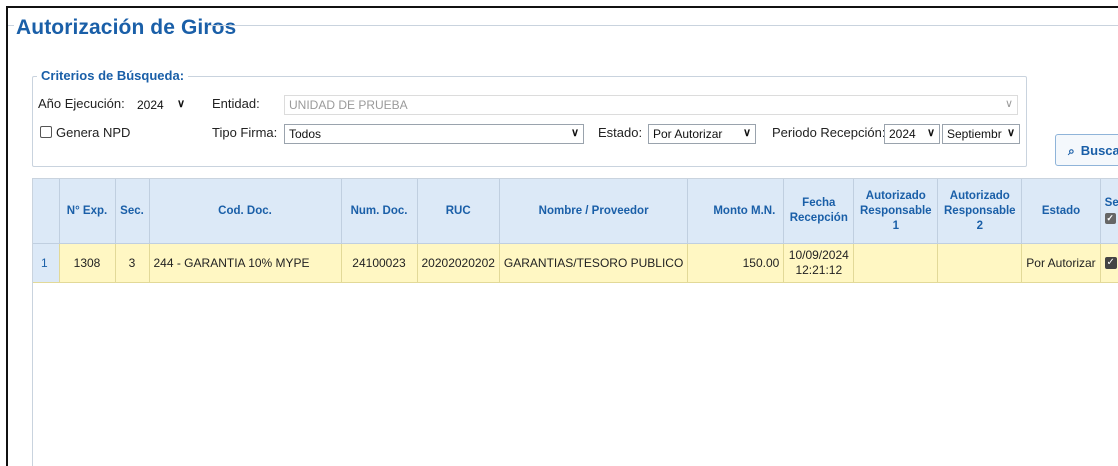 This screenshot has width=1118, height=466. I want to click on header-autorizado-1: Autorizado Responsable 1, so click(896, 211).